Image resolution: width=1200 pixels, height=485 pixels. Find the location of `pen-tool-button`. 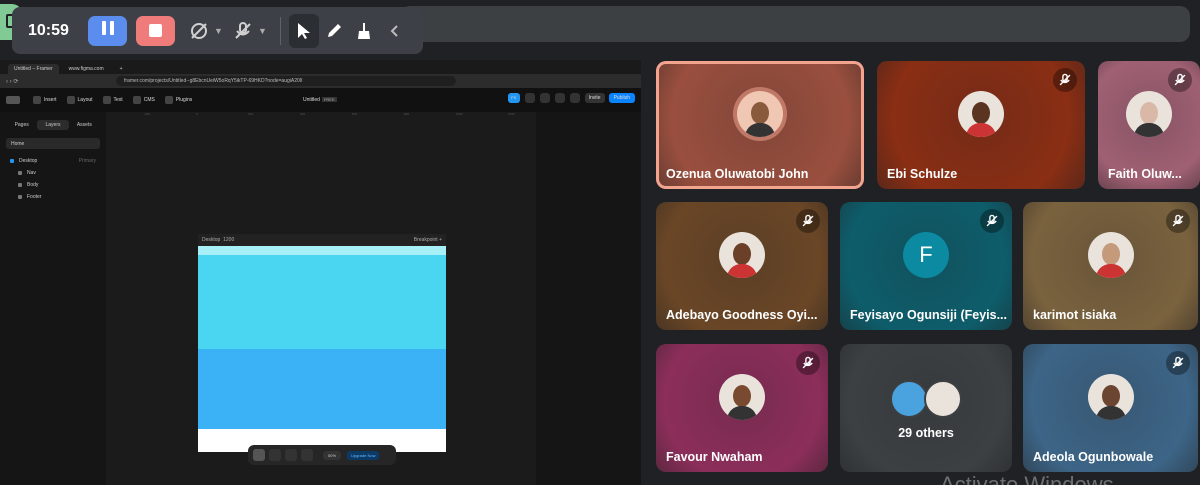

pen-tool-button is located at coordinates (334, 31).